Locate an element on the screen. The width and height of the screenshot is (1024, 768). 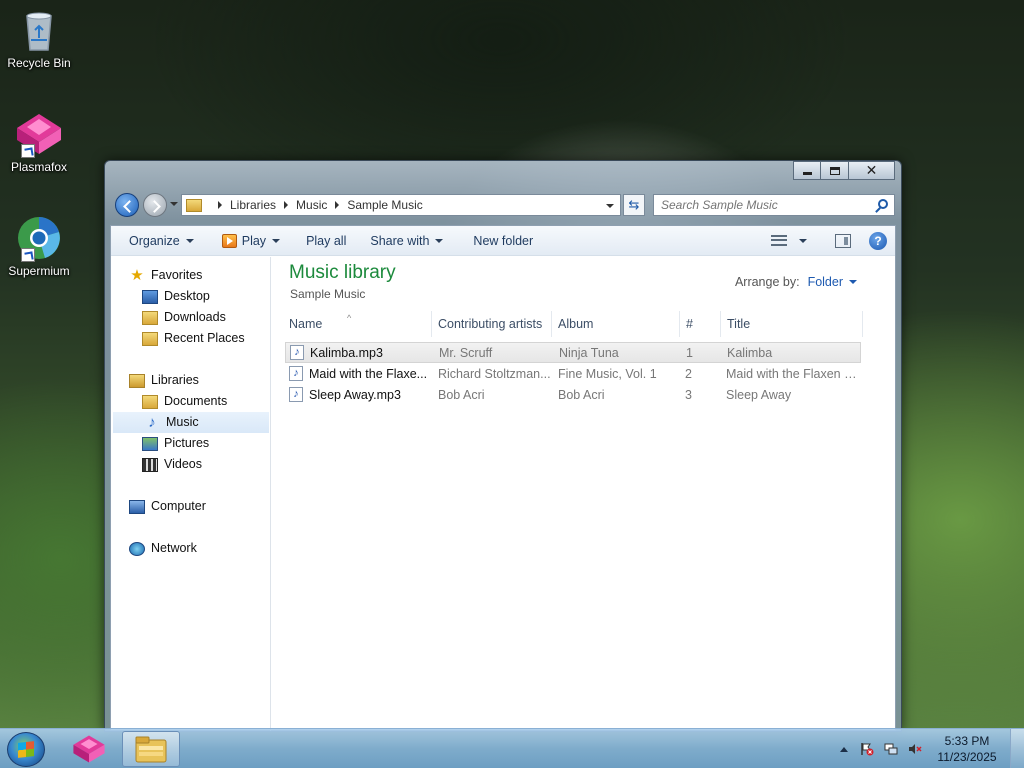
forward-button is located at coordinates (155, 205).